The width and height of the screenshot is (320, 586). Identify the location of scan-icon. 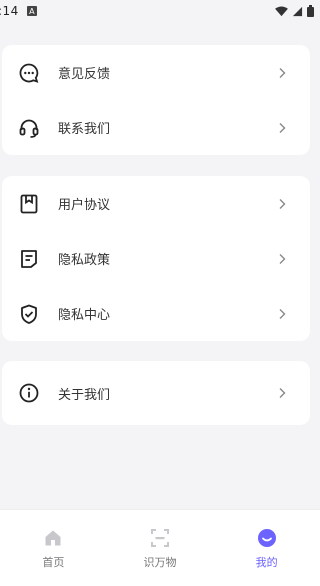
(160, 538).